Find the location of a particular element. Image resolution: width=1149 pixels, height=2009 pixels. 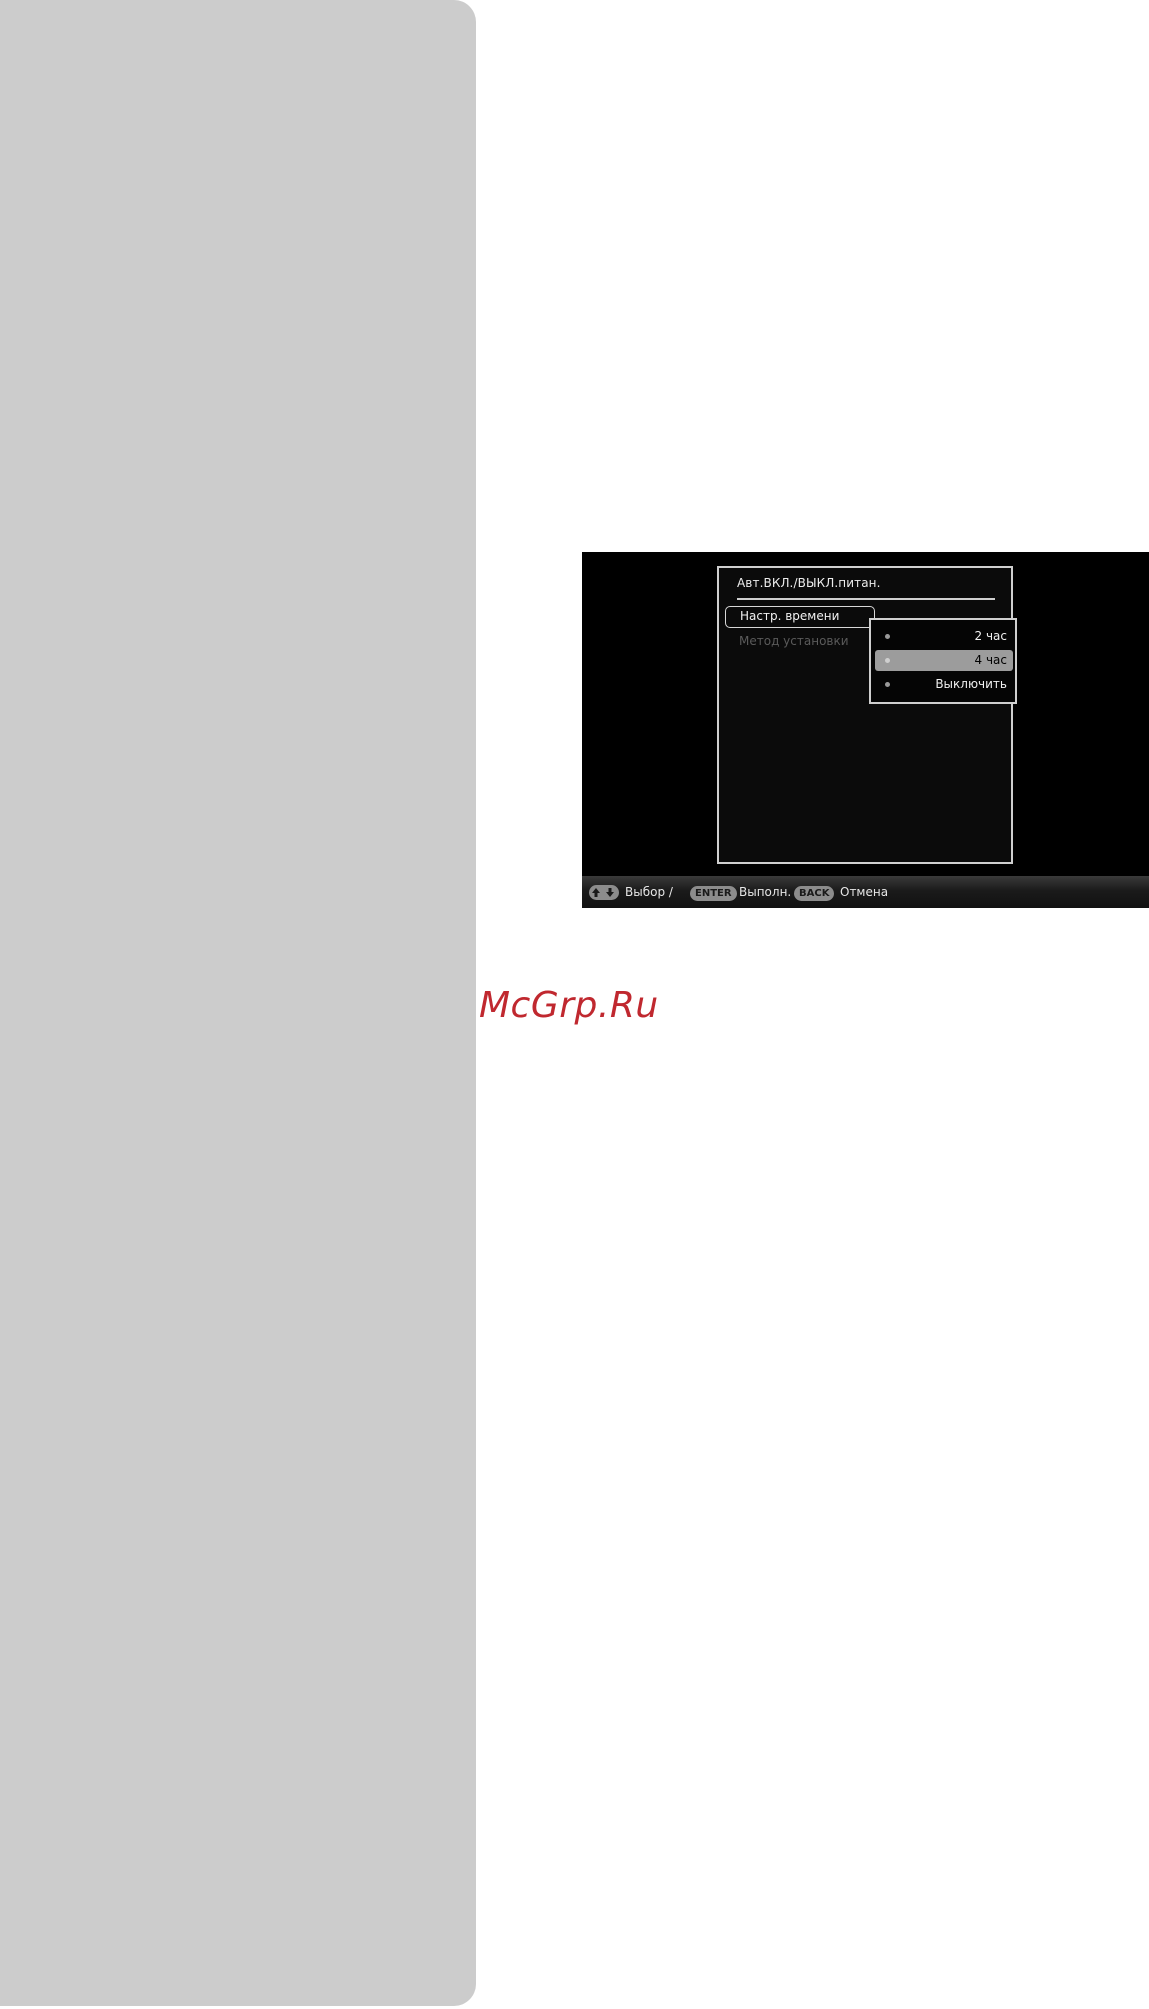

enter-key-badge: ENTER is located at coordinates (713, 893).